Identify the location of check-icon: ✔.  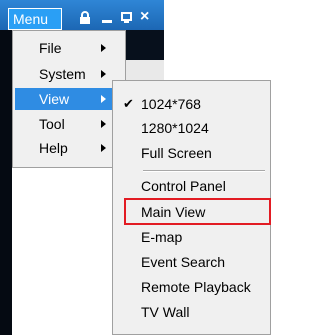
(128, 103).